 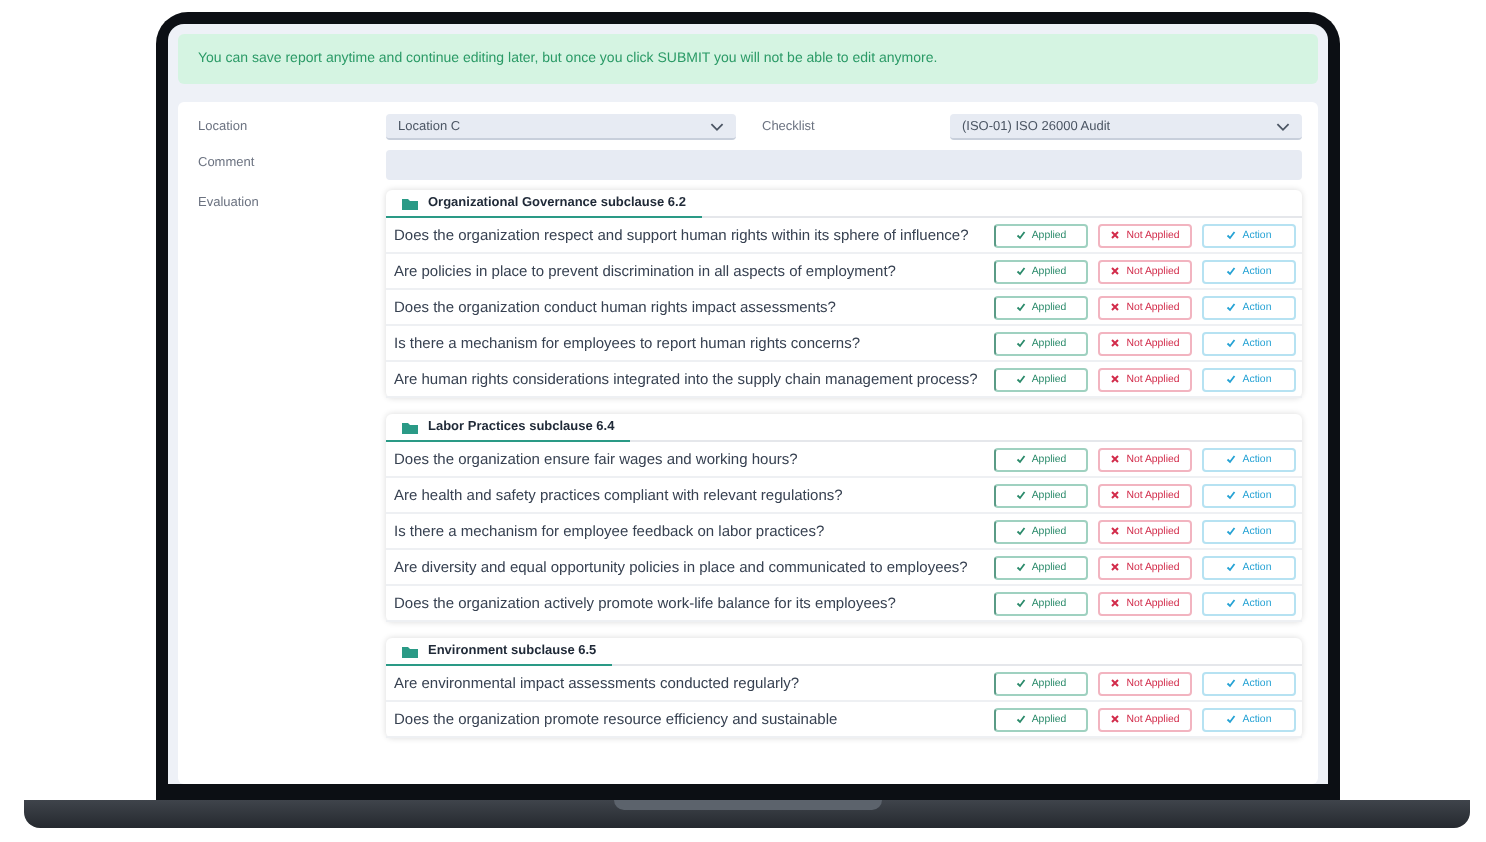 What do you see at coordinates (844, 165) in the screenshot?
I see `comment-field` at bounding box center [844, 165].